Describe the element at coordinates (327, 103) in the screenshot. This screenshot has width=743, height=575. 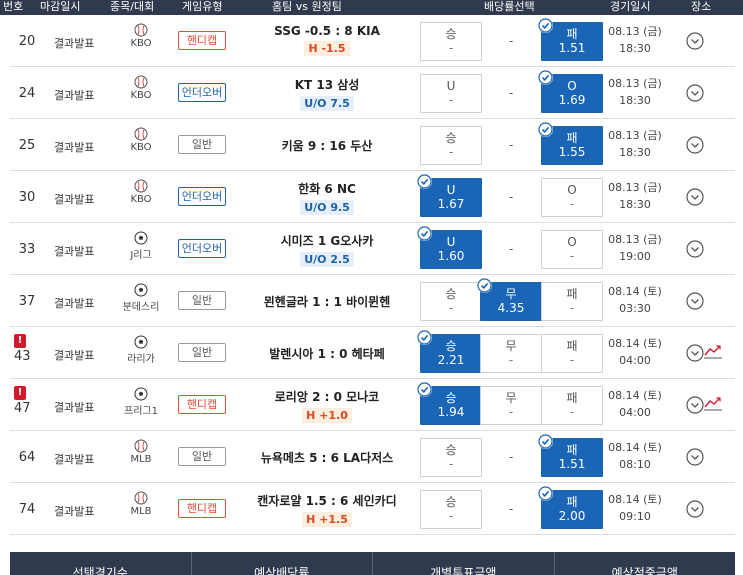
I see `handicap-line: U/O 7.5` at that location.